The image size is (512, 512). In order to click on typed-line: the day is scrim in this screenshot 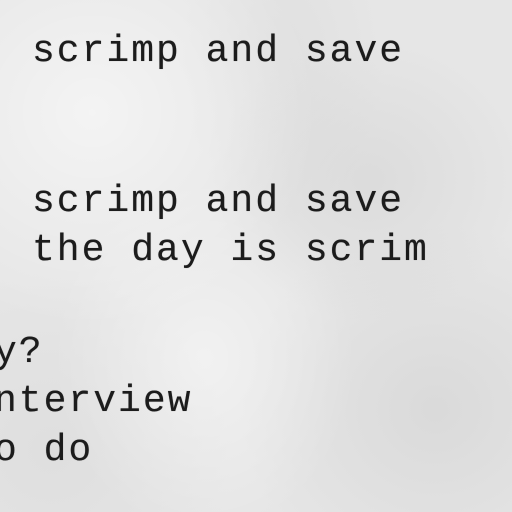, I will do `click(230, 250)`.